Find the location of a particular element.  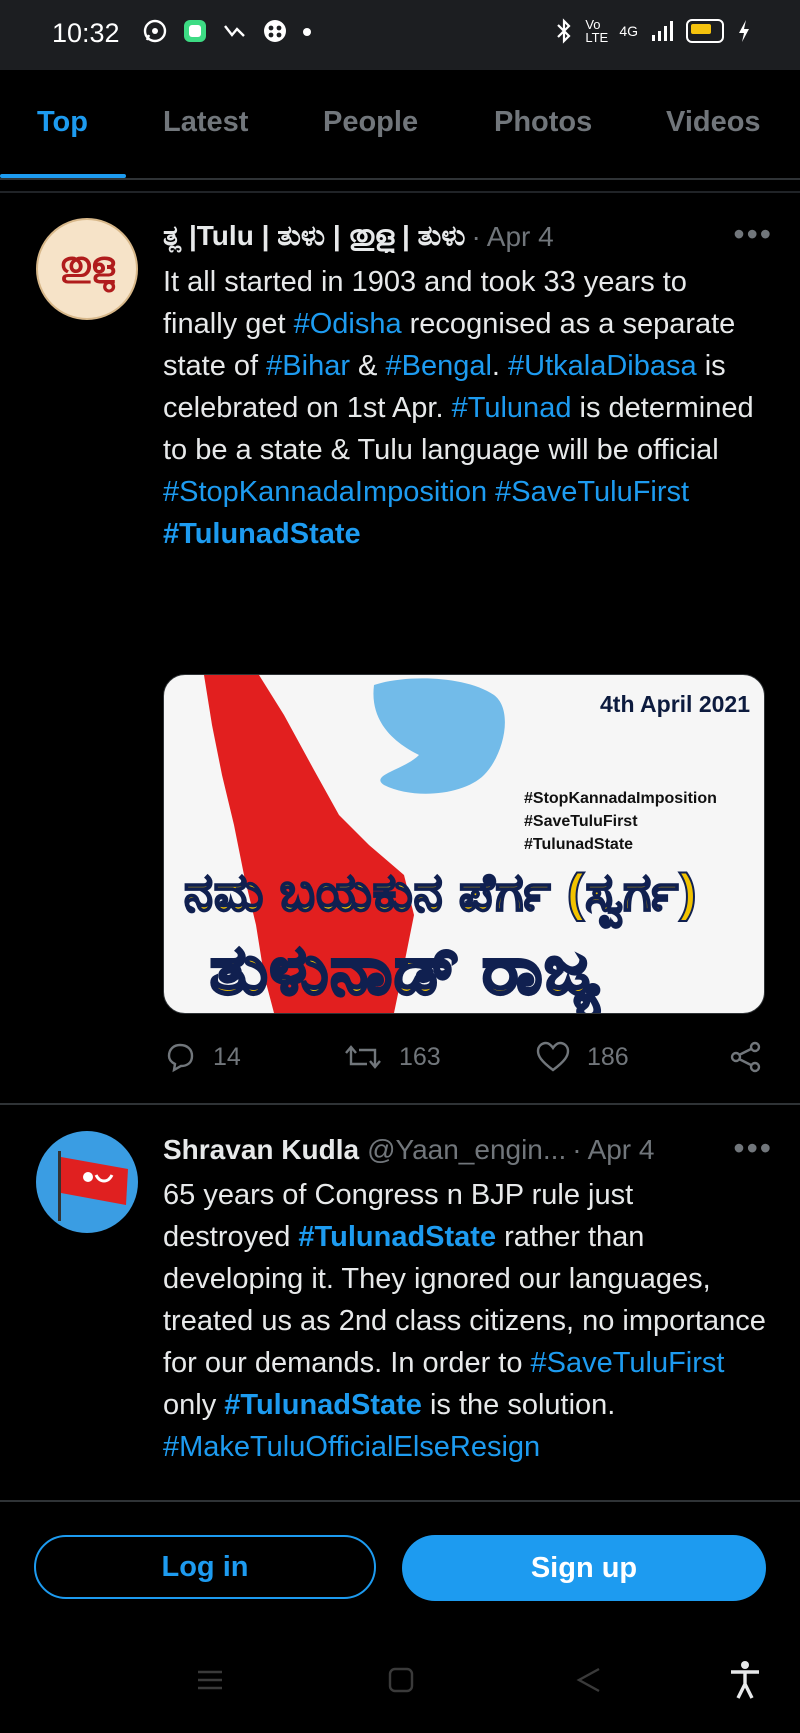

share-icon is located at coordinates (745, 1057).